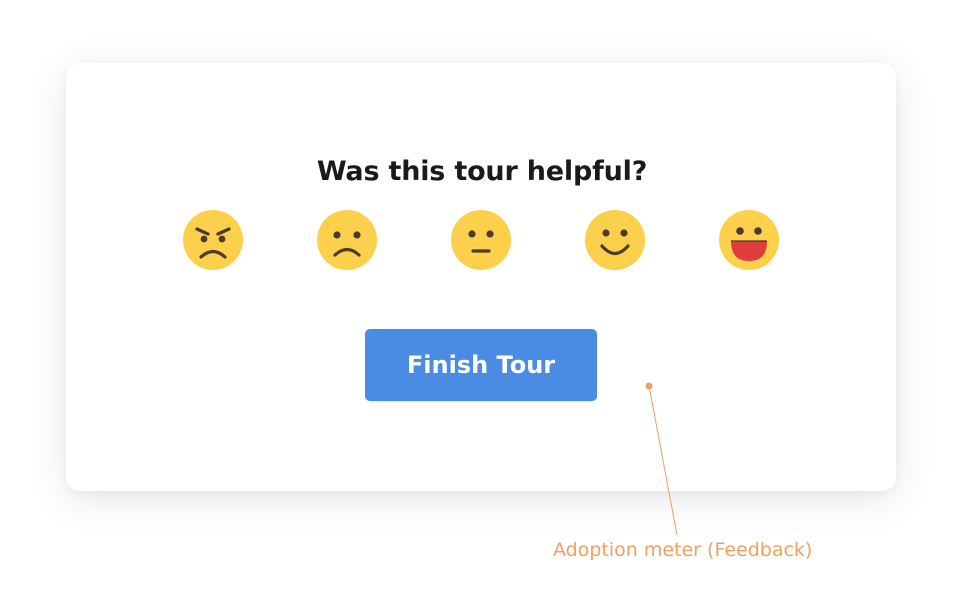 The width and height of the screenshot is (964, 602). I want to click on finish-tour-button: Finish Tour, so click(481, 365).